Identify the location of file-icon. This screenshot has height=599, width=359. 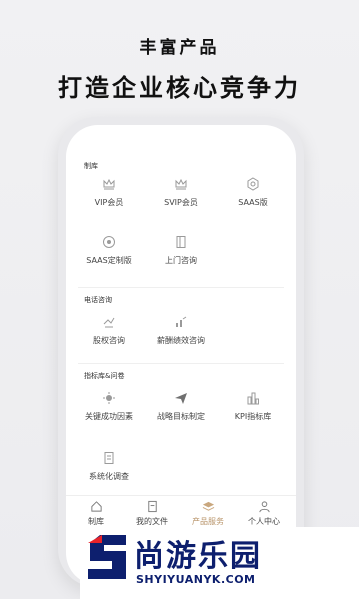
(152, 506).